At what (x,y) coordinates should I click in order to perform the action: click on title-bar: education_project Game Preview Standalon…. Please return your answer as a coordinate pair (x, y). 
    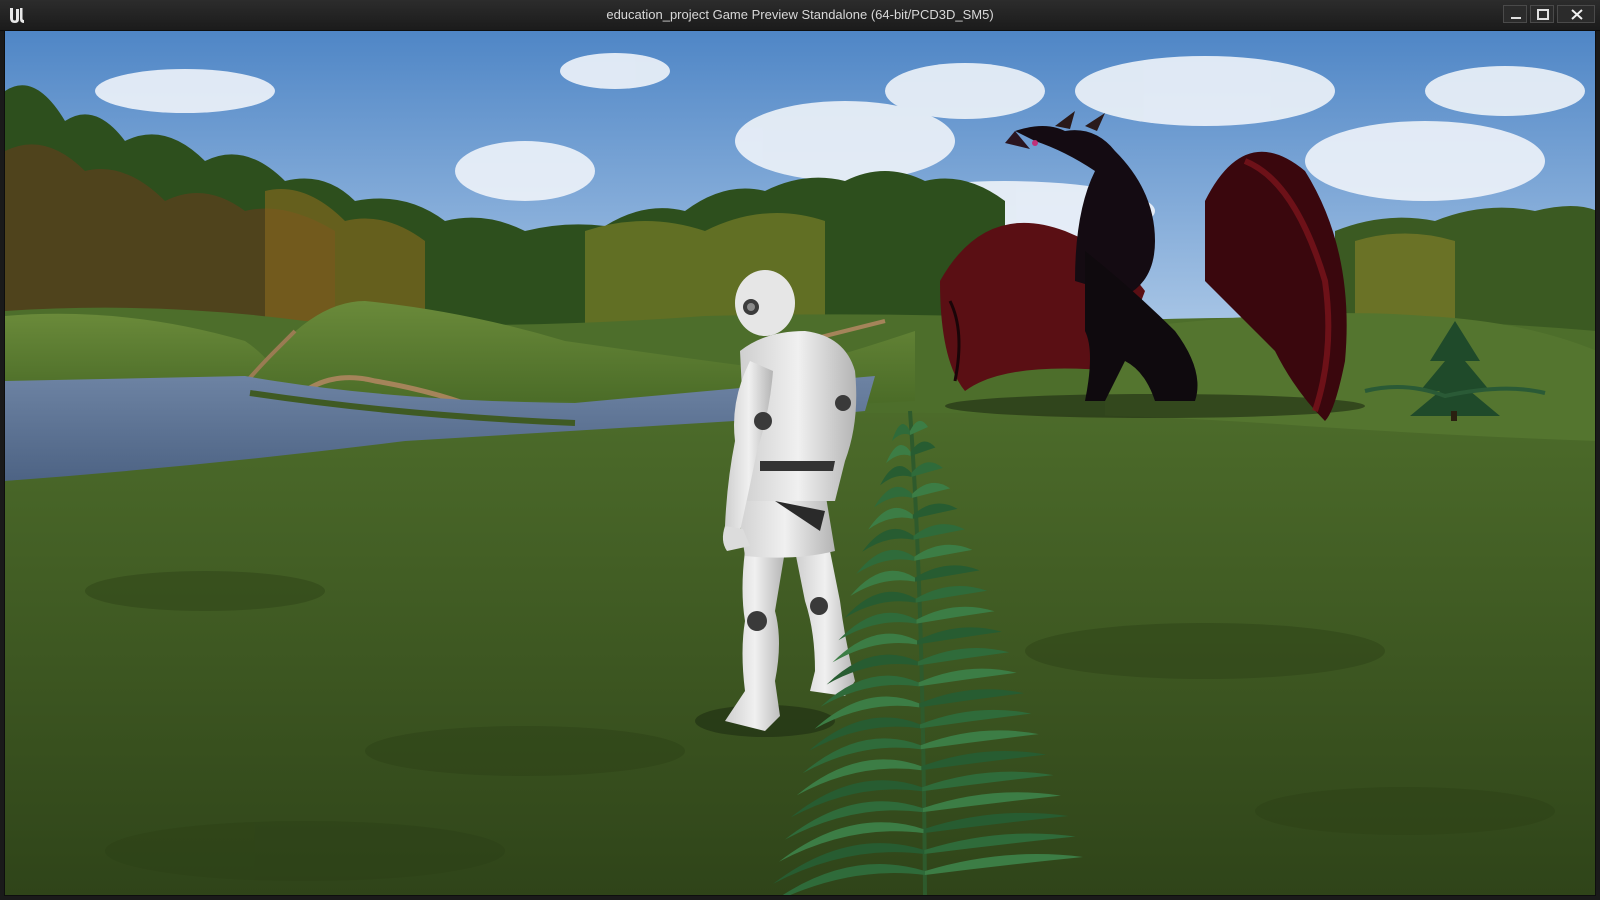
    Looking at the image, I should click on (800, 15).